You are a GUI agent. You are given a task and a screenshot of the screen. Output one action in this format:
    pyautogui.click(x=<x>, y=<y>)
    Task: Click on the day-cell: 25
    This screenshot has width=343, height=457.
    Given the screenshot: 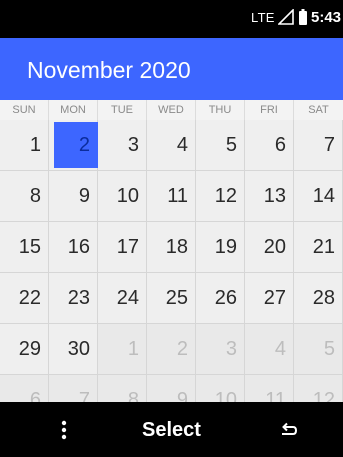 What is the action you would take?
    pyautogui.click(x=171, y=298)
    